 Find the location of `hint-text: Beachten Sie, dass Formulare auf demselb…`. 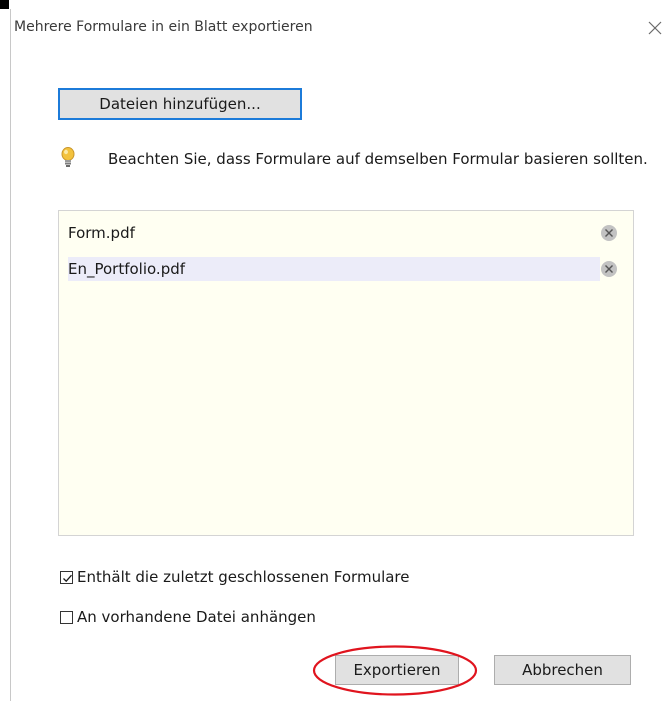

hint-text: Beachten Sie, dass Formulare auf demselb… is located at coordinates (378, 159).